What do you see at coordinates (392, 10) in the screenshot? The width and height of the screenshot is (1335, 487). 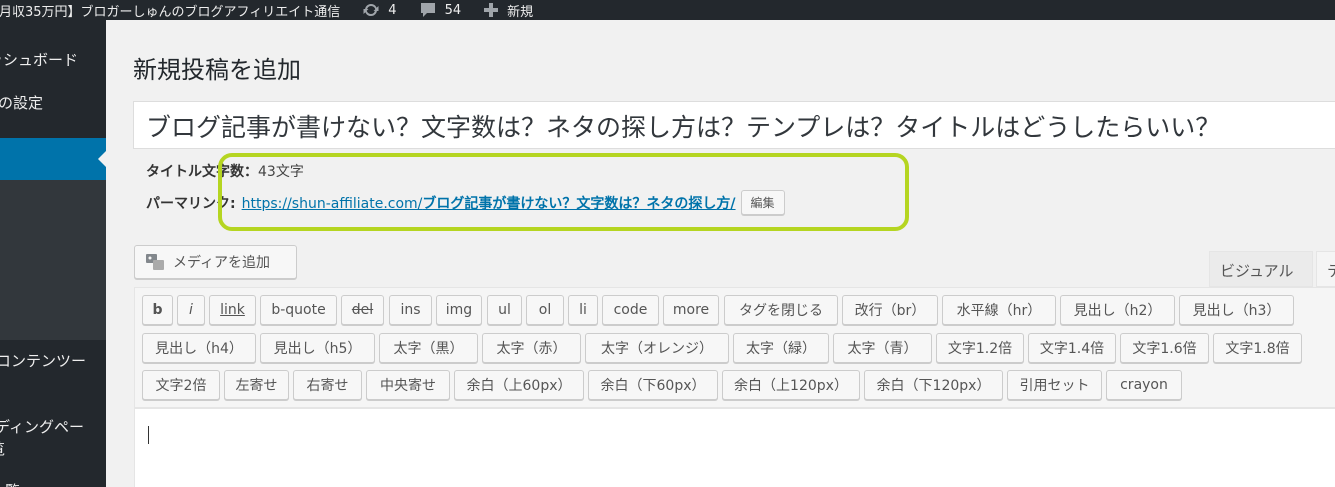 I see `updates-count: 4` at bounding box center [392, 10].